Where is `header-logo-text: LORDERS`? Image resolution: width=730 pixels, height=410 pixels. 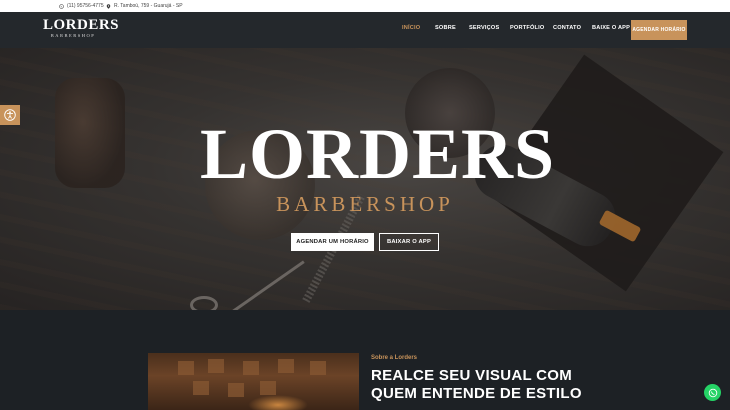
header-logo-text: LORDERS is located at coordinates (81, 25).